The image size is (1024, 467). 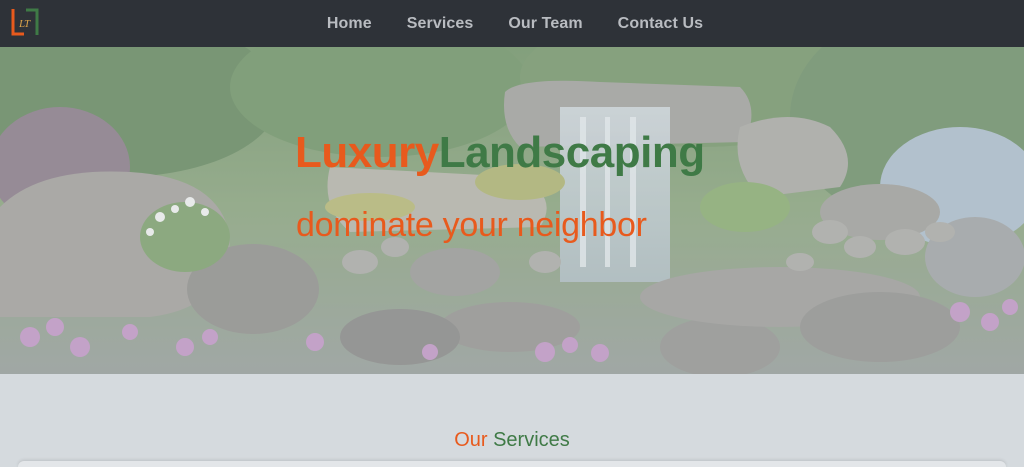 What do you see at coordinates (471, 225) in the screenshot?
I see `hero-subtitle: dominate your neighbor` at bounding box center [471, 225].